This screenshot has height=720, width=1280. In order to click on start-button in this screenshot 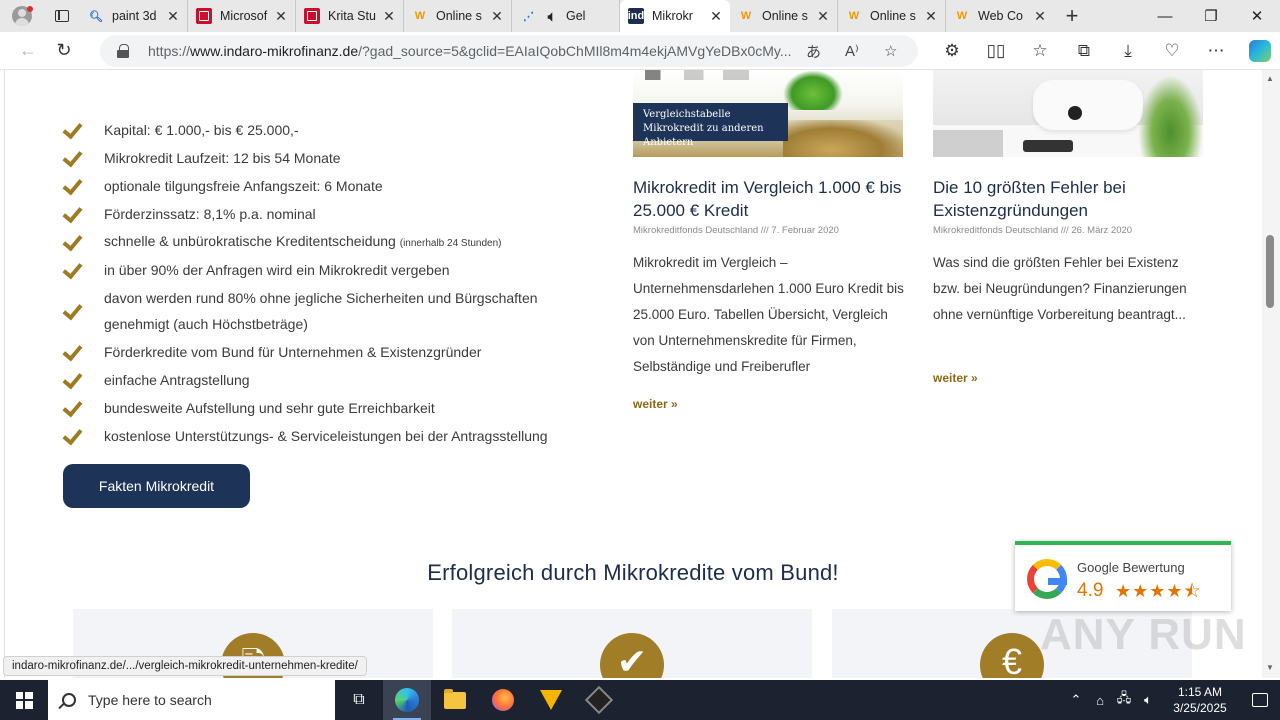, I will do `click(24, 700)`.